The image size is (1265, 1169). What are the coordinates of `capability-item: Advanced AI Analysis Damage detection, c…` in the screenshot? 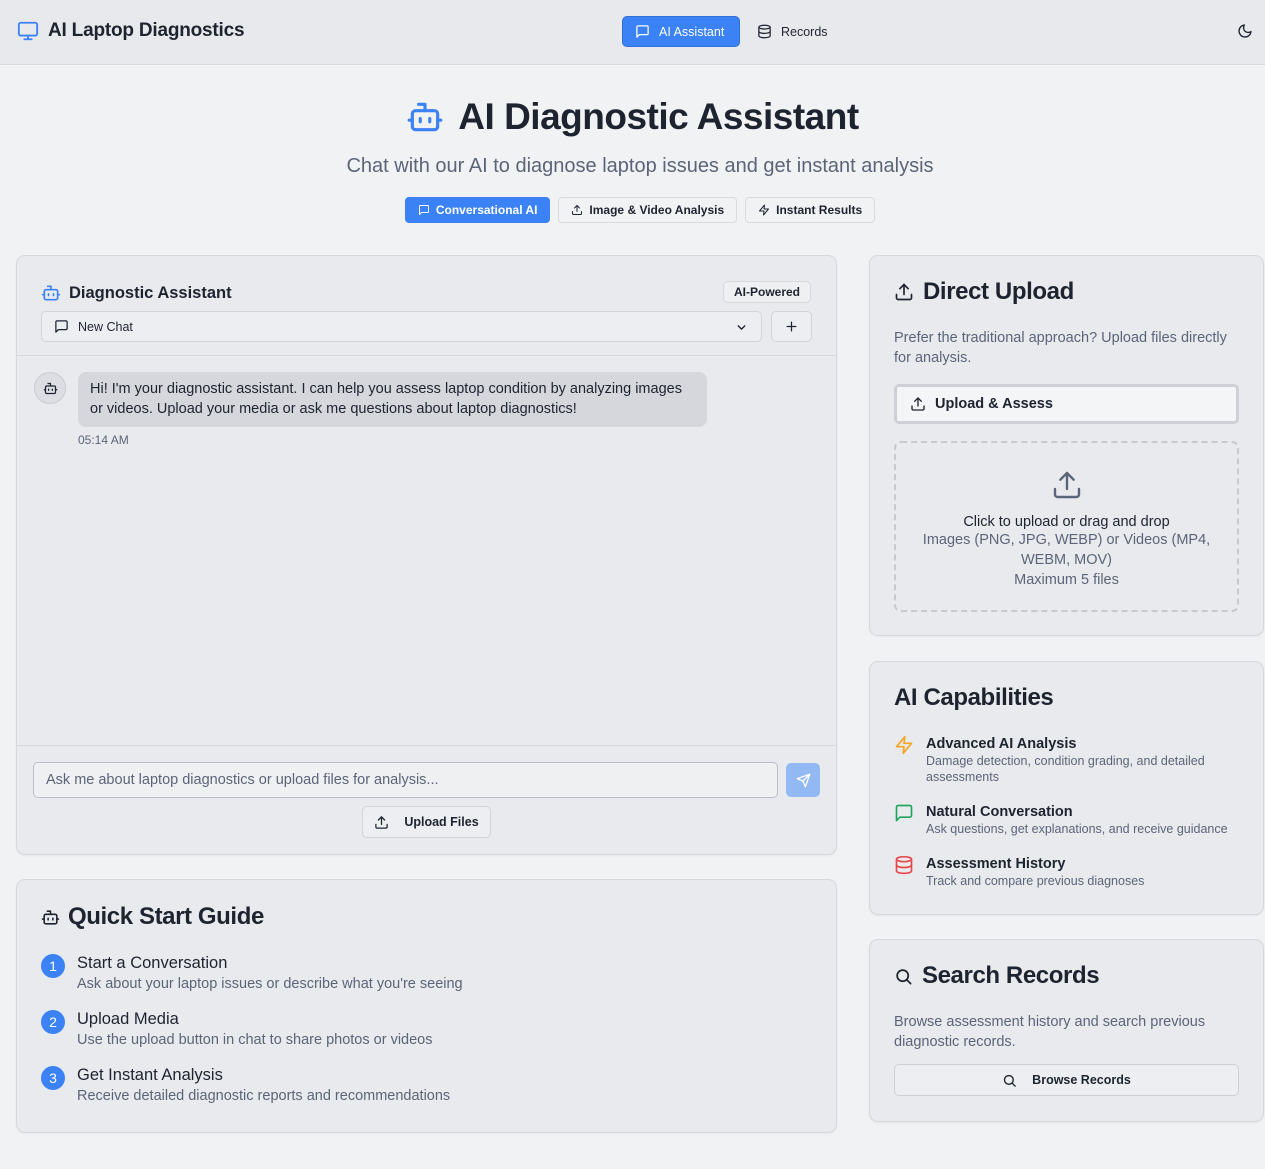 It's located at (1067, 760).